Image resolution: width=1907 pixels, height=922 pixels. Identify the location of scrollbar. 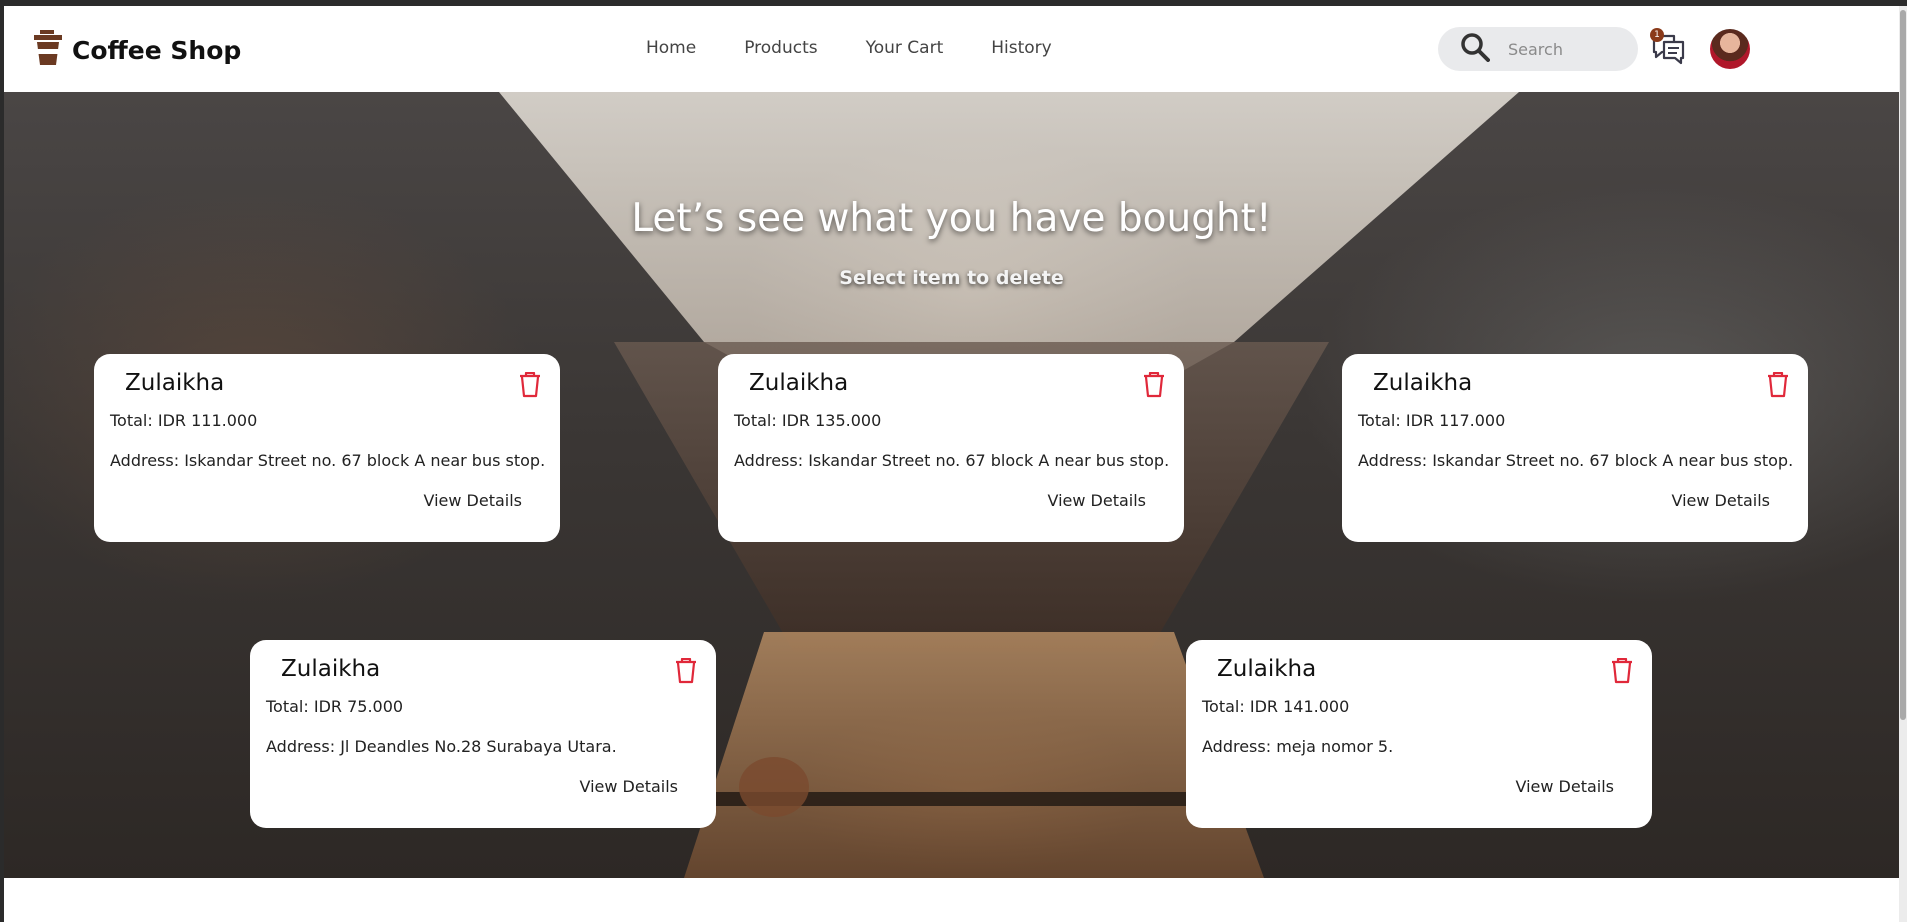
(1903, 464).